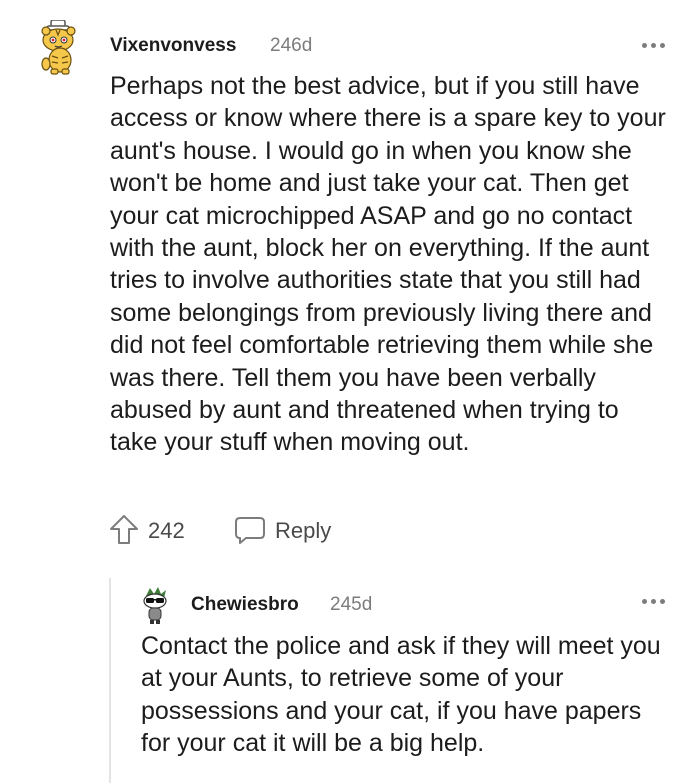 Image resolution: width=700 pixels, height=783 pixels. Describe the element at coordinates (173, 46) in the screenshot. I see `comment-author: Vixenvonvess` at that location.